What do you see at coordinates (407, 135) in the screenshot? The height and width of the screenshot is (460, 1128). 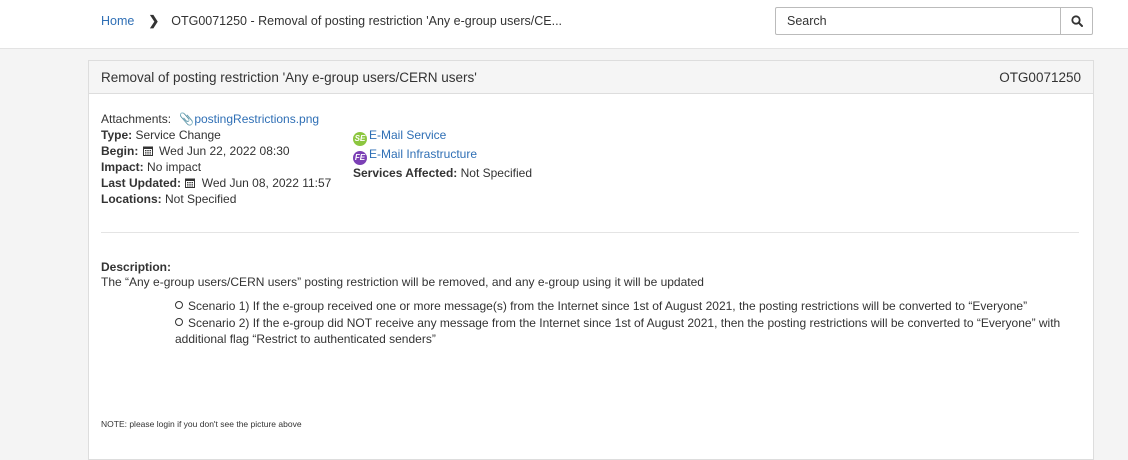 I see `service-link: E-Mail Service` at bounding box center [407, 135].